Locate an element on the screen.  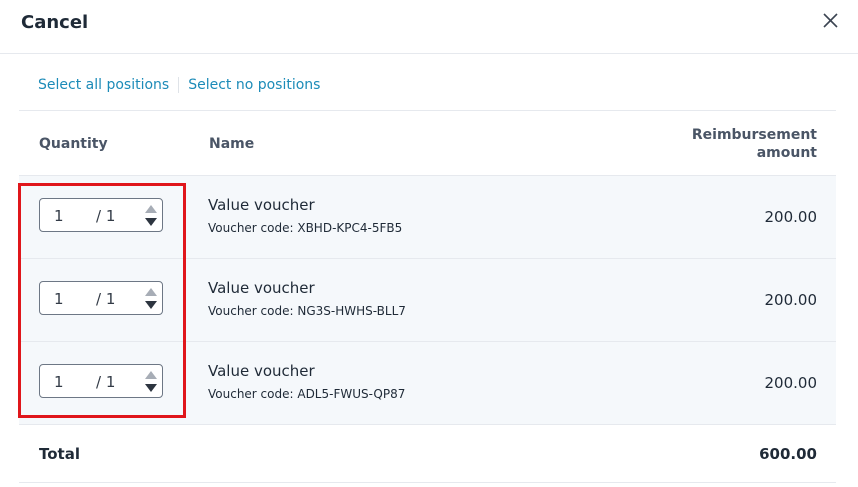
column-header-reimbursement-line1: Reimbursement is located at coordinates (754, 135).